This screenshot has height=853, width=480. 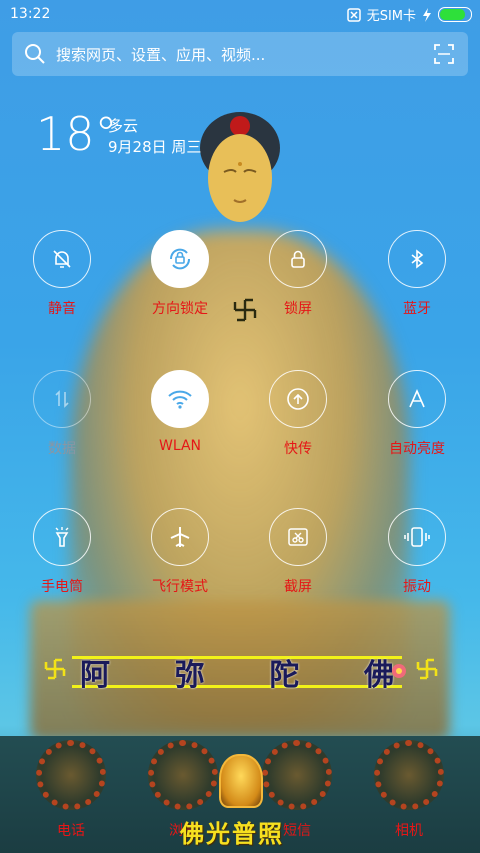 I want to click on flashlight-icon, so click(x=62, y=537).